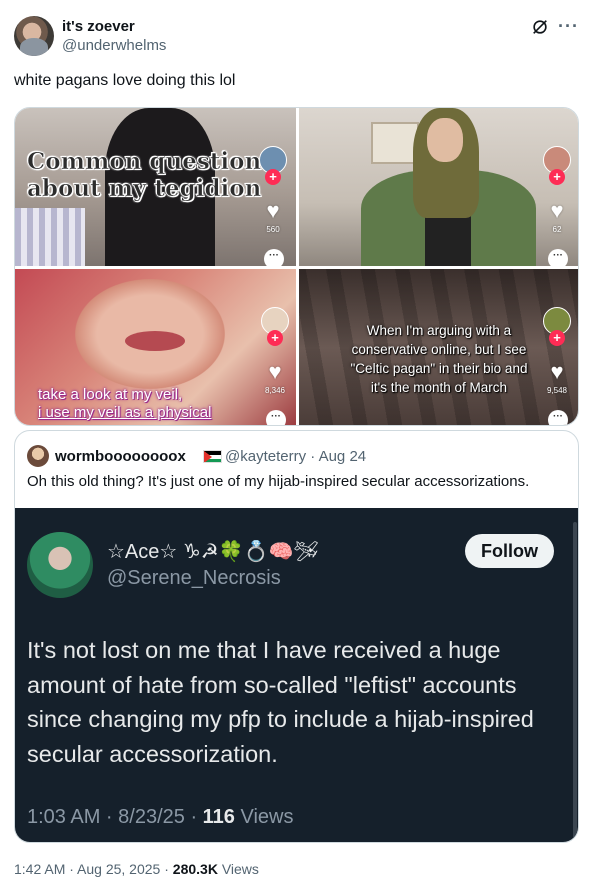 The width and height of the screenshot is (593, 888). Describe the element at coordinates (296, 36) in the screenshot. I see `tweet-header: it's zoever @underwhelms ···` at that location.